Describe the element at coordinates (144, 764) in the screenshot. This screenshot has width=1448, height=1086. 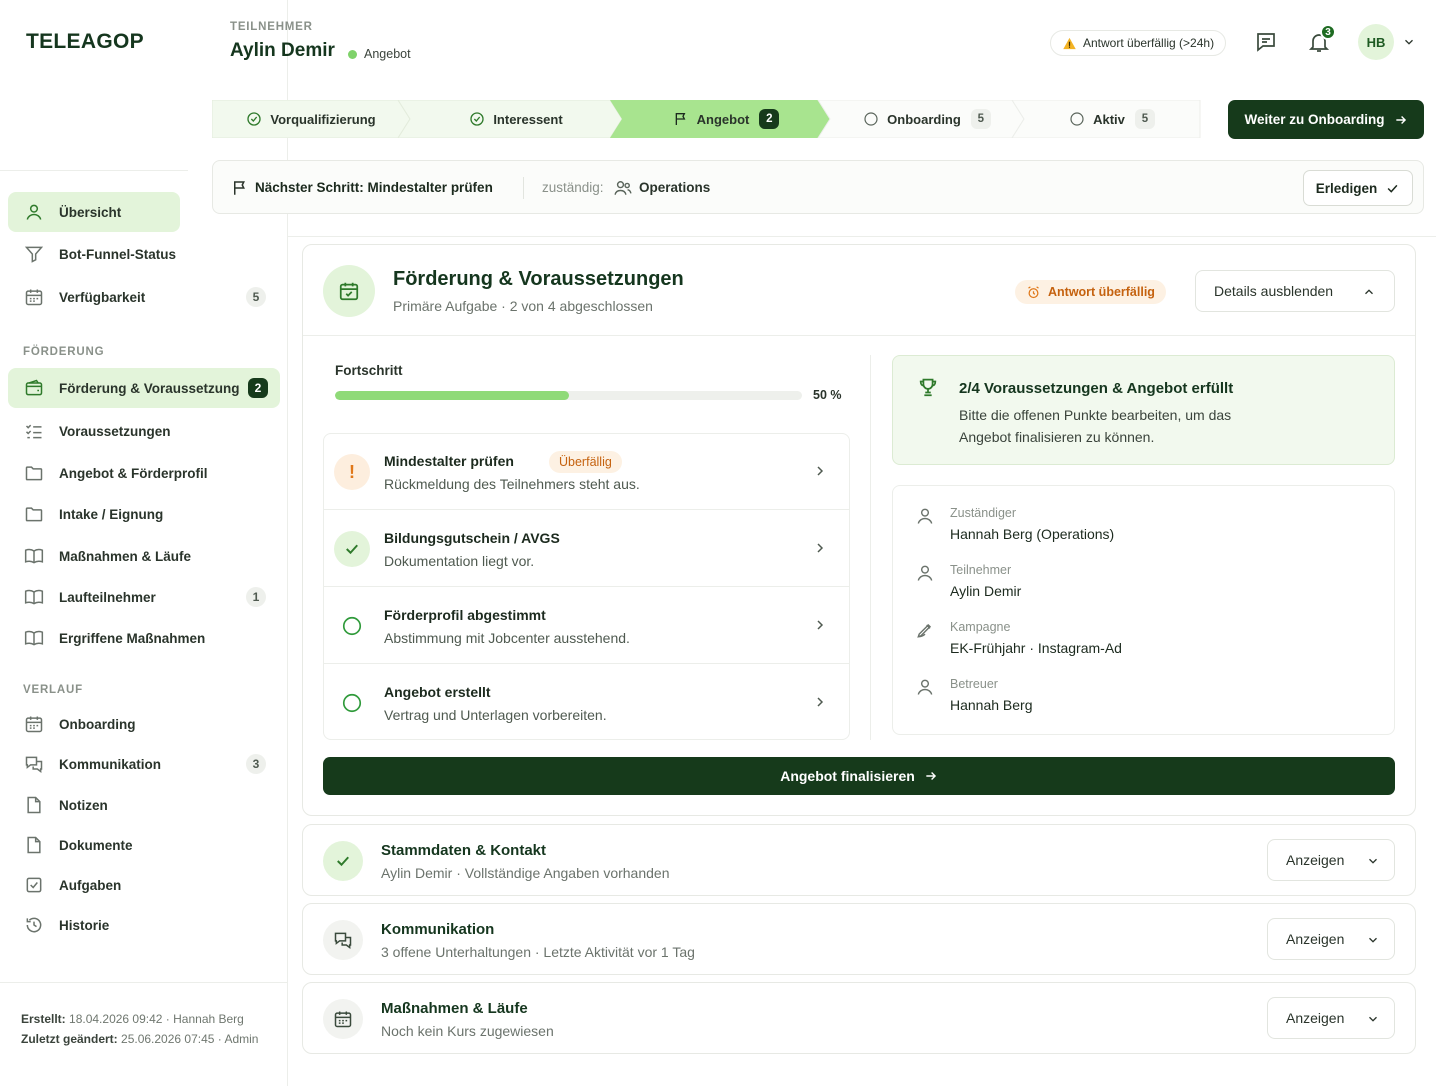
I see `sidebar-item-kommunikation: Kommunikation 3` at that location.